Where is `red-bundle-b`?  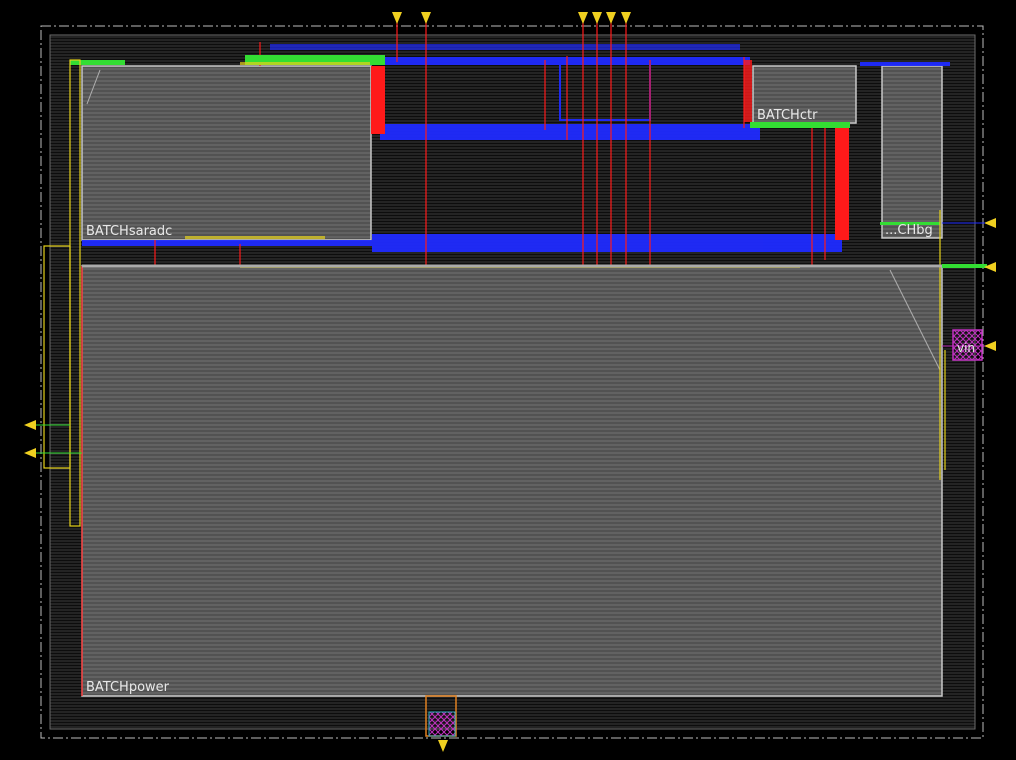 red-bundle-b is located at coordinates (842, 183).